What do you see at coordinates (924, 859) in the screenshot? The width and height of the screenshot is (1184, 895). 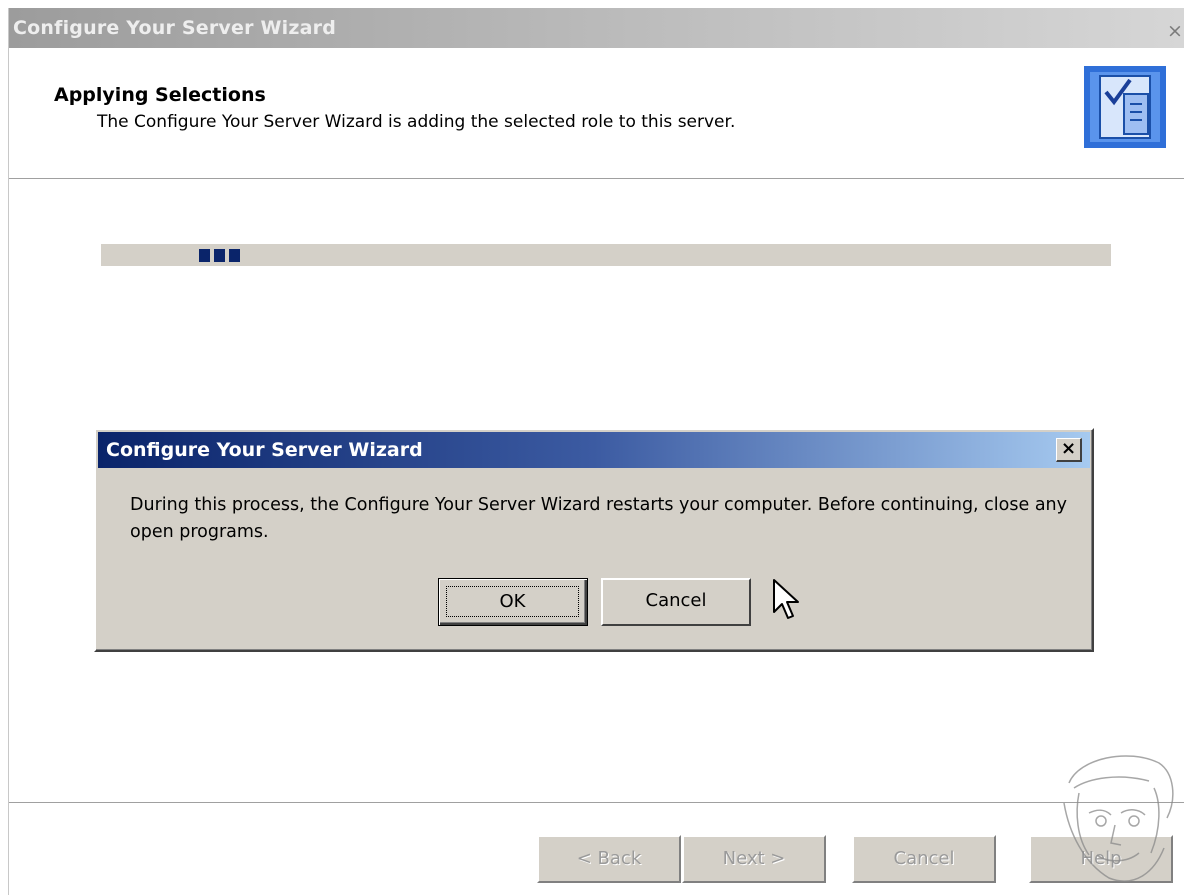 I see `wizard-cancel-button: Cancel` at bounding box center [924, 859].